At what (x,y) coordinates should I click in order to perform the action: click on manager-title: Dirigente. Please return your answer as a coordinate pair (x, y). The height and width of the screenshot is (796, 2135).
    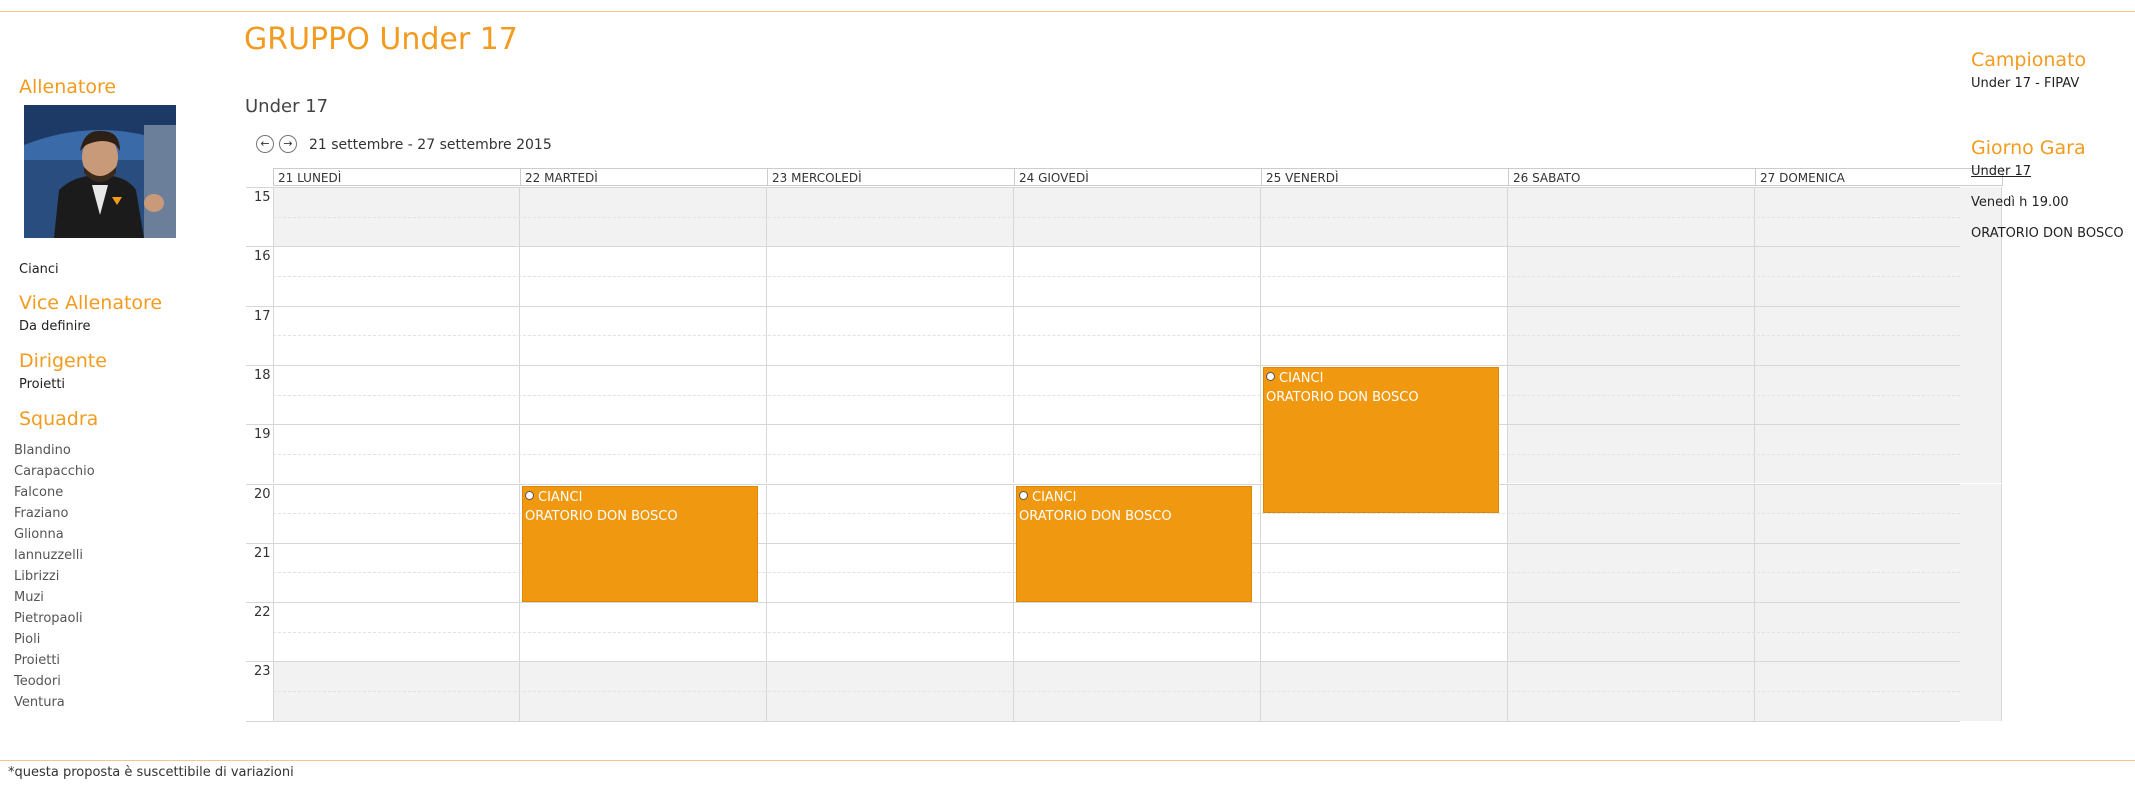
    Looking at the image, I should click on (63, 361).